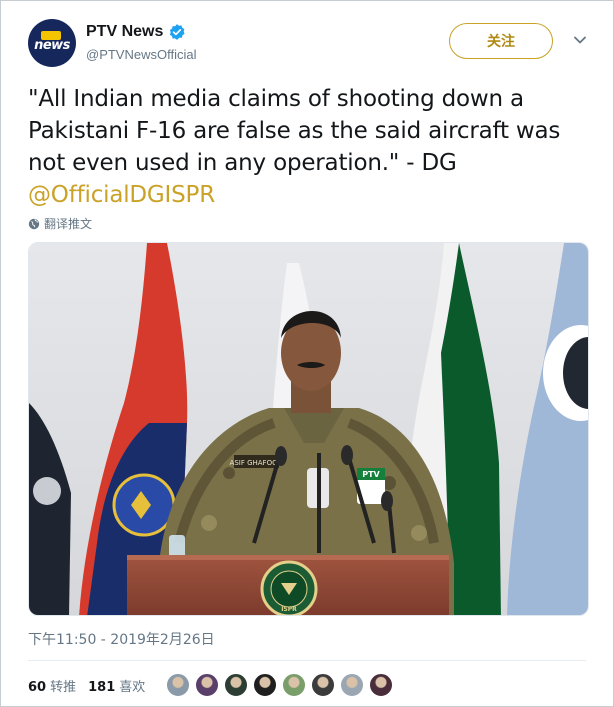 This screenshot has width=614, height=707. I want to click on likes-stat: 181 喜欢, so click(116, 685).